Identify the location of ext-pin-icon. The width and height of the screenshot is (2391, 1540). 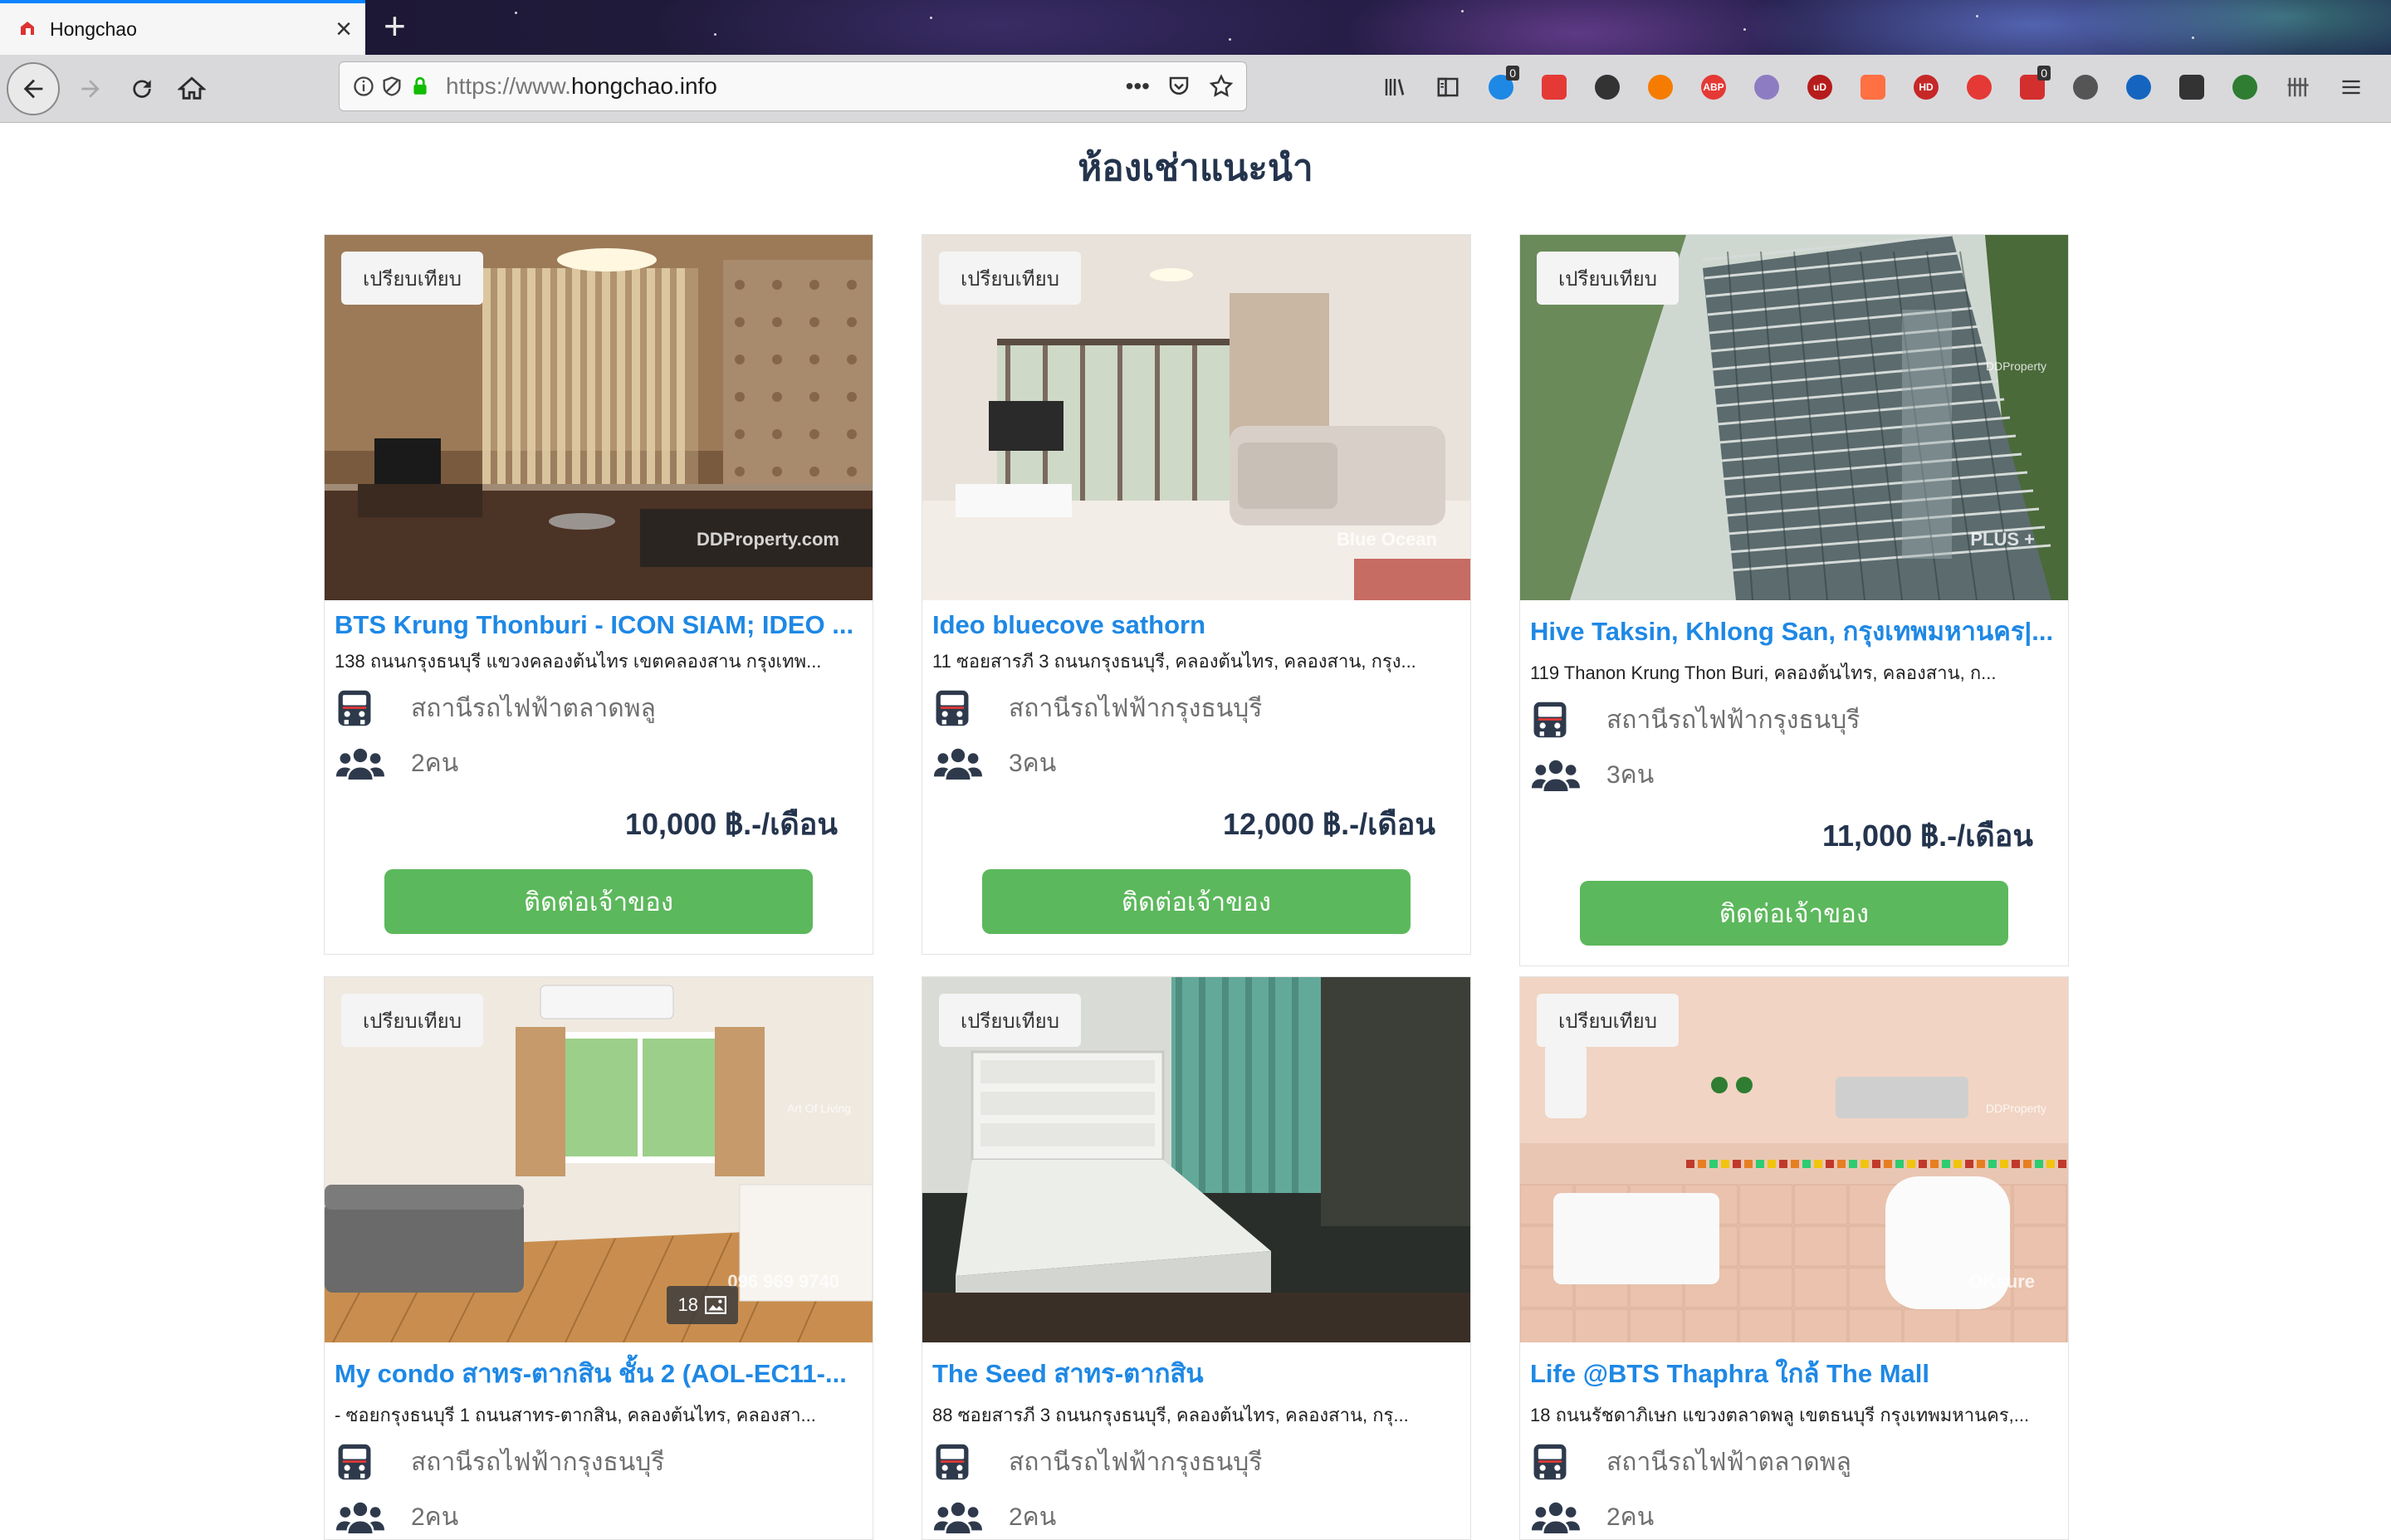
(2139, 87).